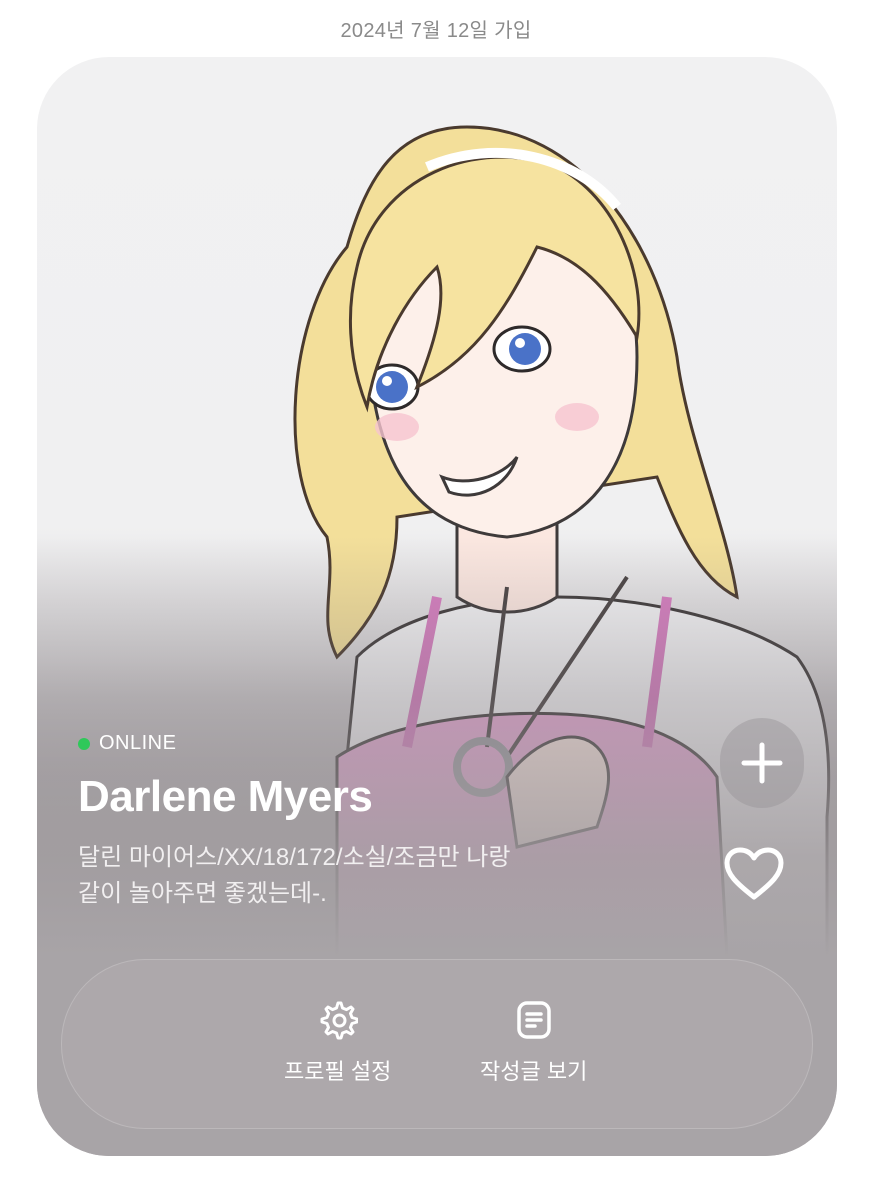  Describe the element at coordinates (84, 743) in the screenshot. I see `status-dot` at that location.